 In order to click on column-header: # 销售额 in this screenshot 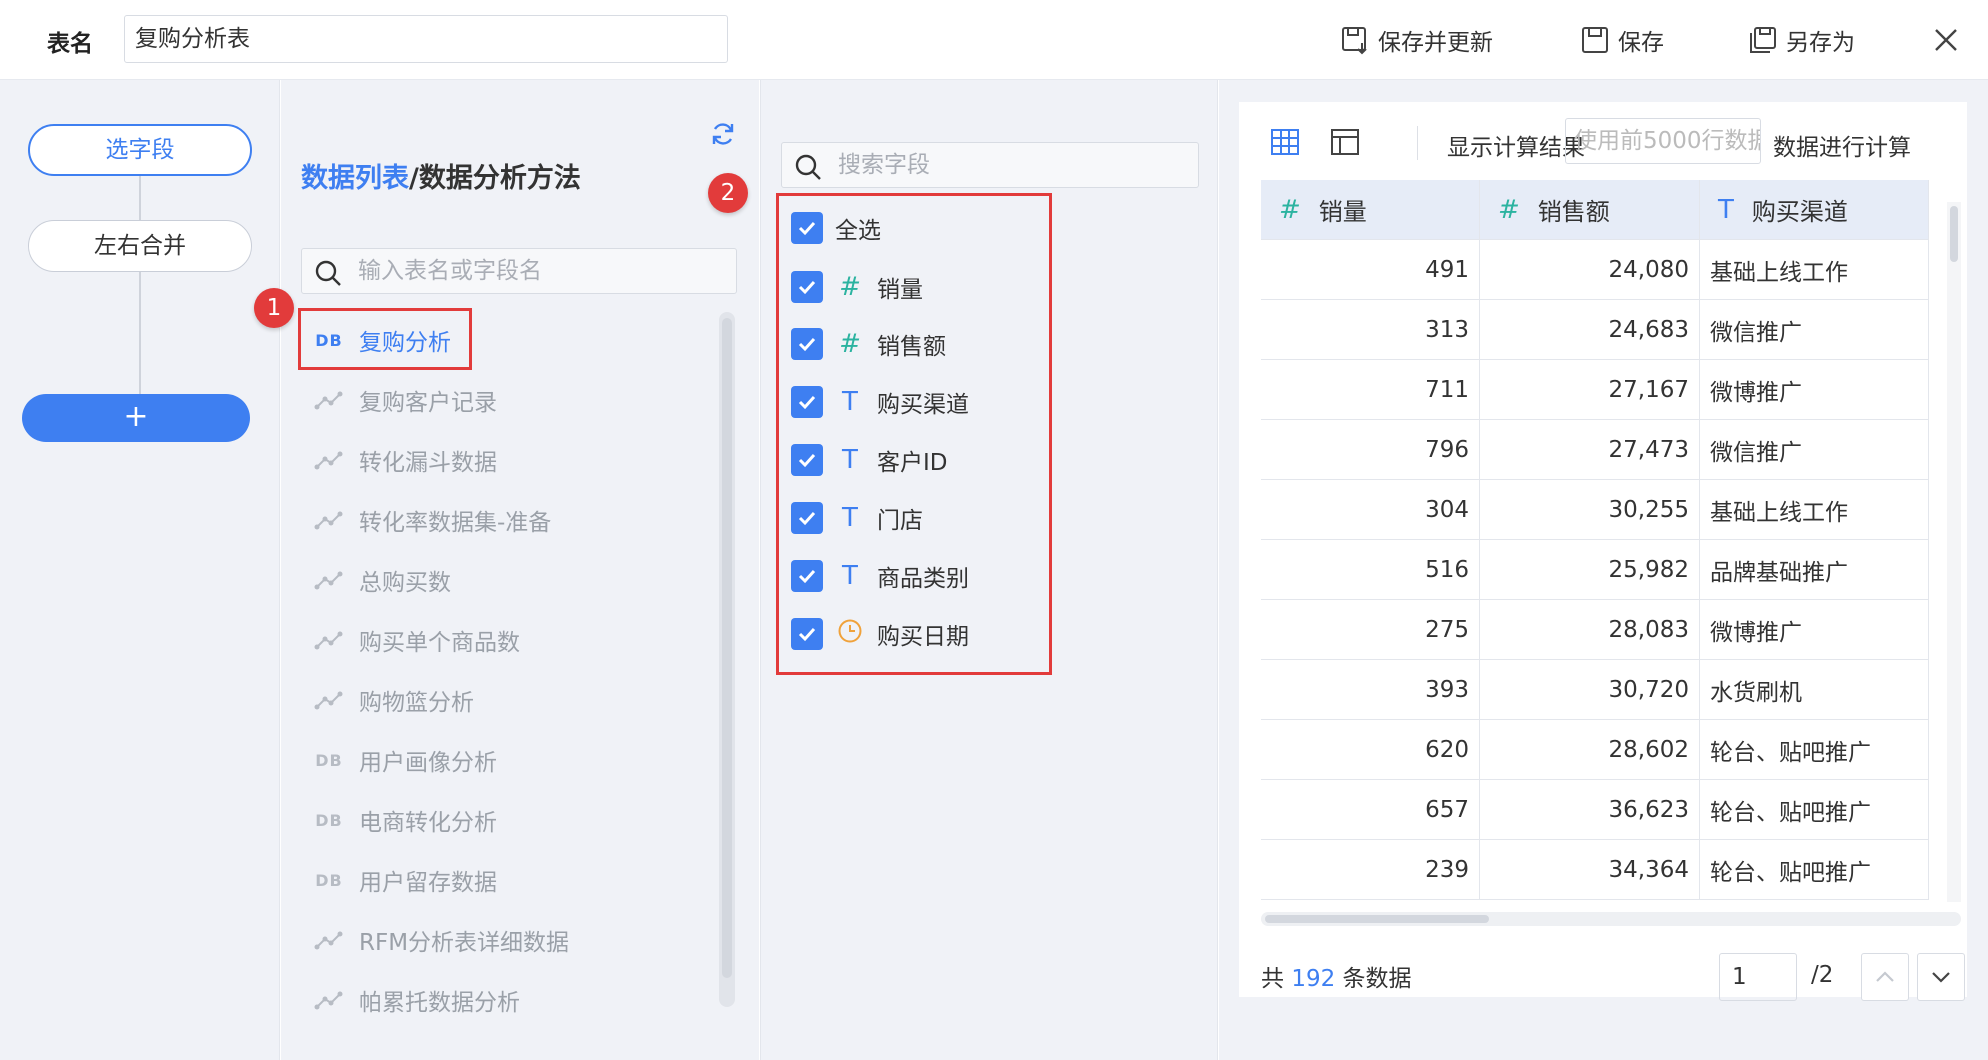, I will do `click(1590, 209)`.